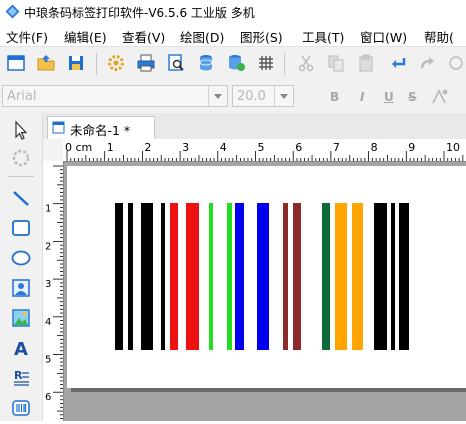 The width and height of the screenshot is (466, 424). What do you see at coordinates (78, 147) in the screenshot?
I see `ruler-unit-label: 0 cm` at bounding box center [78, 147].